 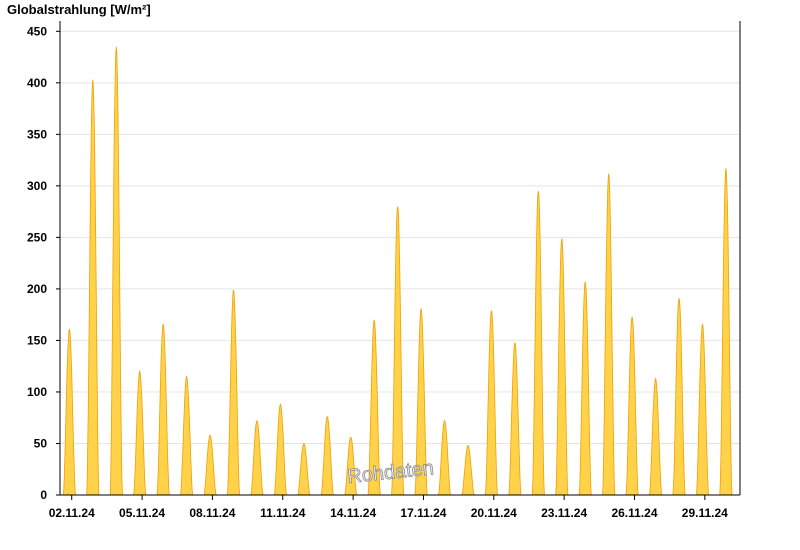 What do you see at coordinates (634, 513) in the screenshot?
I see `x-tick-label: 26.11.24` at bounding box center [634, 513].